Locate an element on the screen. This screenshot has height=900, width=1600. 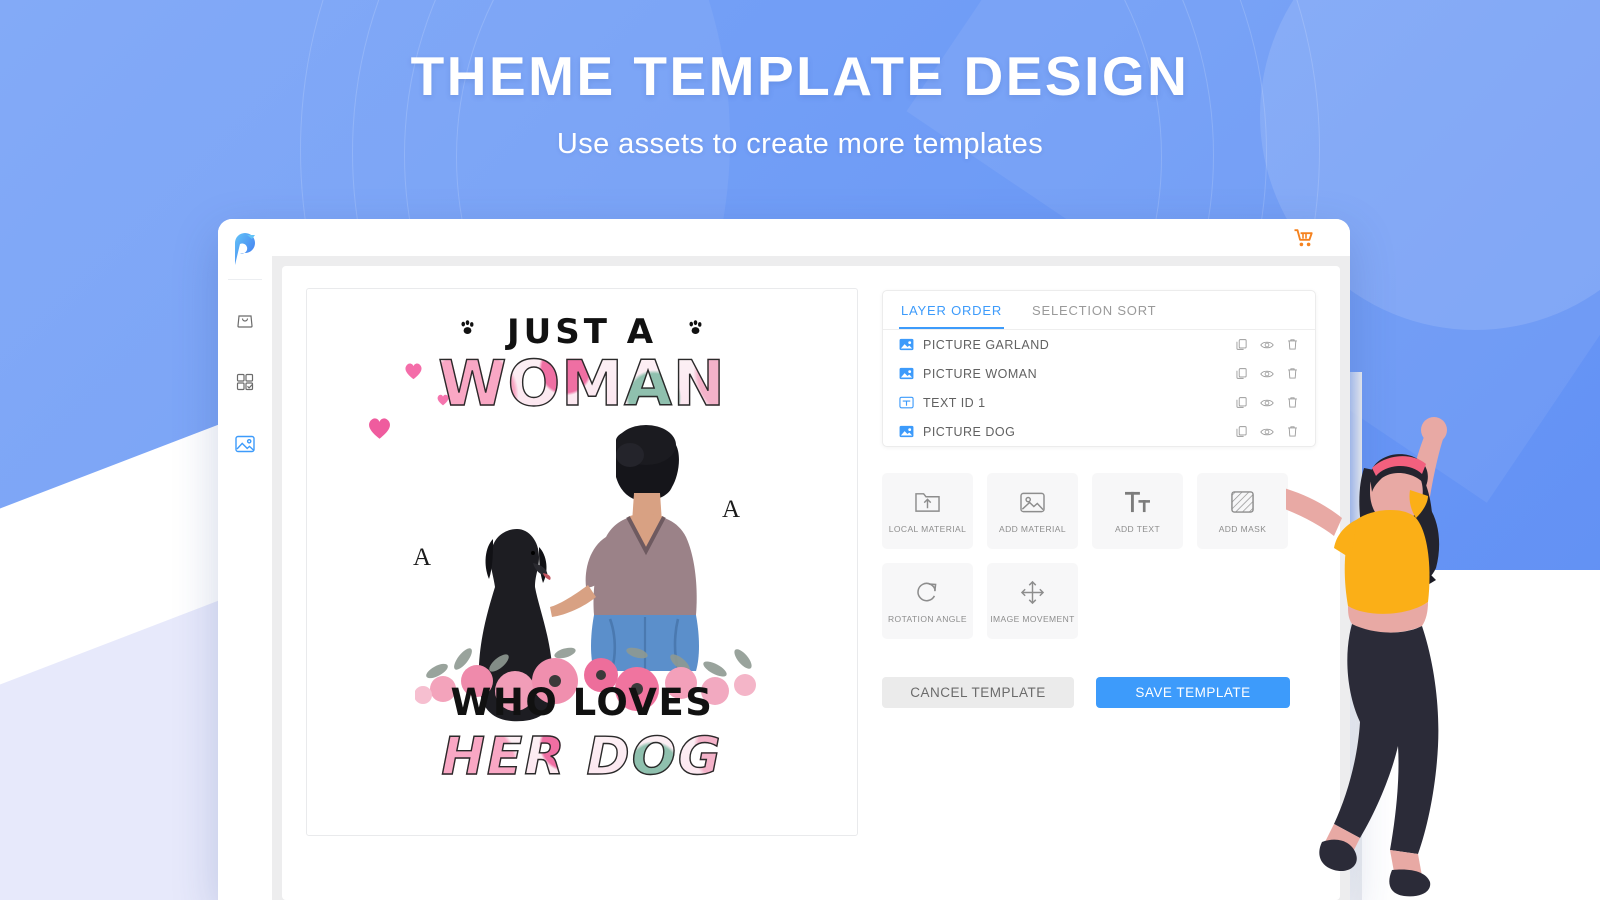
layer-tabs: LAYER ORDER SELECTION SORT is located at coordinates (1099, 310).